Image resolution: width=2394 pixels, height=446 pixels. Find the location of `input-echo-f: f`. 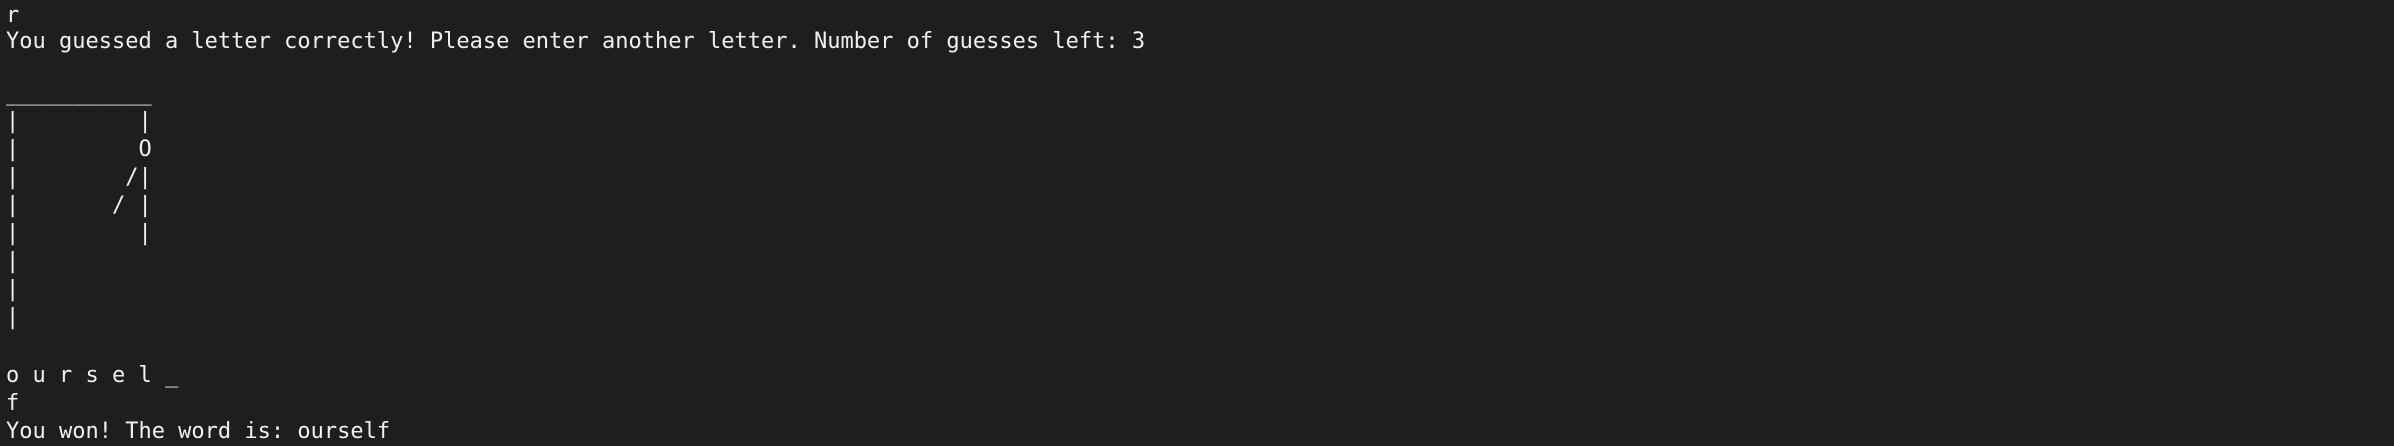

input-echo-f: f is located at coordinates (13, 403).